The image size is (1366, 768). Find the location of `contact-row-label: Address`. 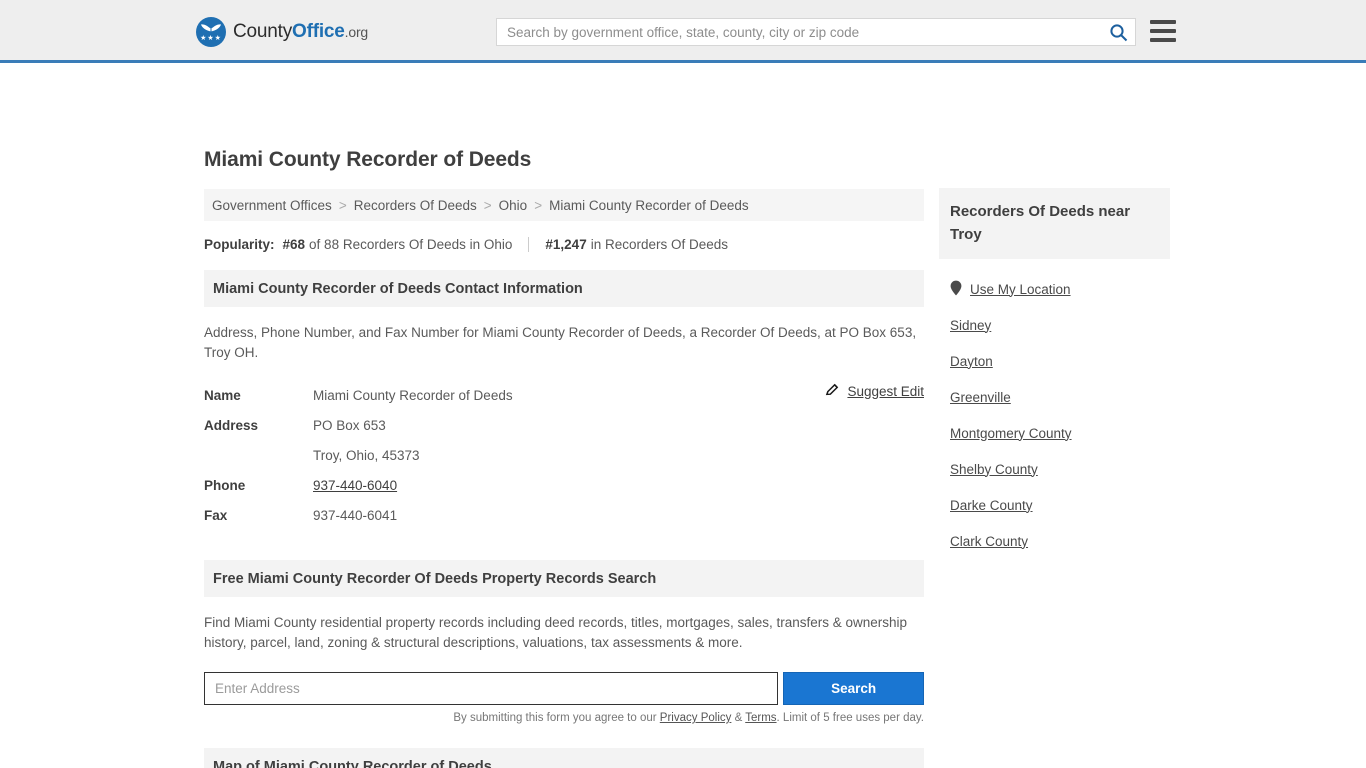

contact-row-label: Address is located at coordinates (231, 425).